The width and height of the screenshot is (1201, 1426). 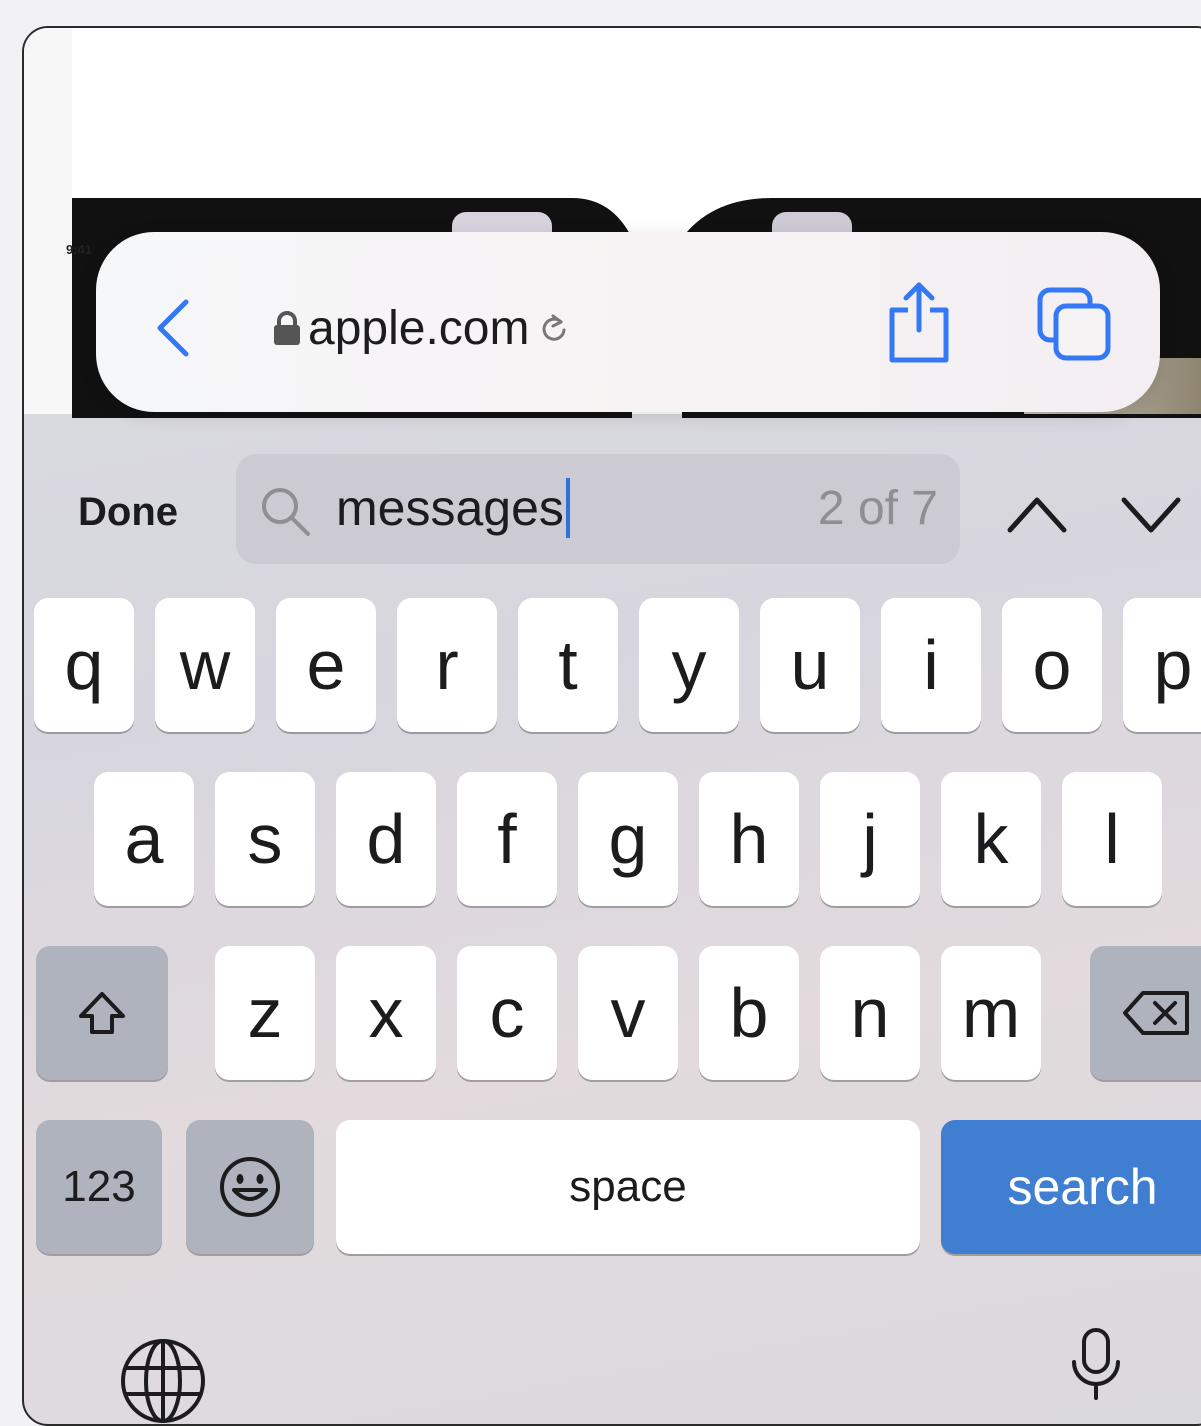 What do you see at coordinates (173, 328) in the screenshot?
I see `chevron-left-icon` at bounding box center [173, 328].